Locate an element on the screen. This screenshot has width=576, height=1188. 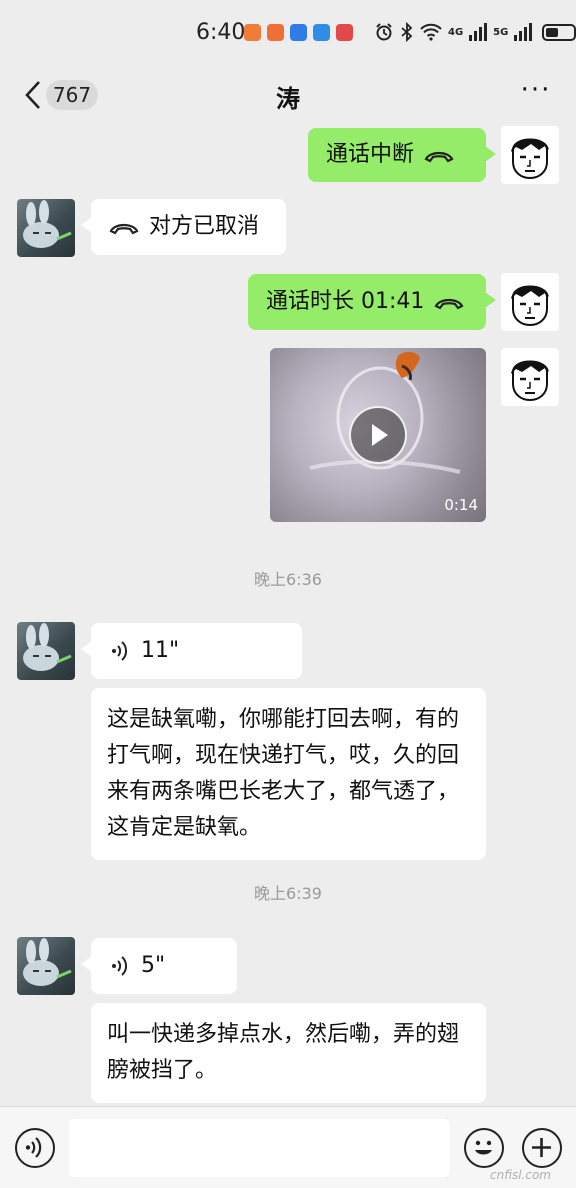
chat-title: 涛 is located at coordinates (288, 99).